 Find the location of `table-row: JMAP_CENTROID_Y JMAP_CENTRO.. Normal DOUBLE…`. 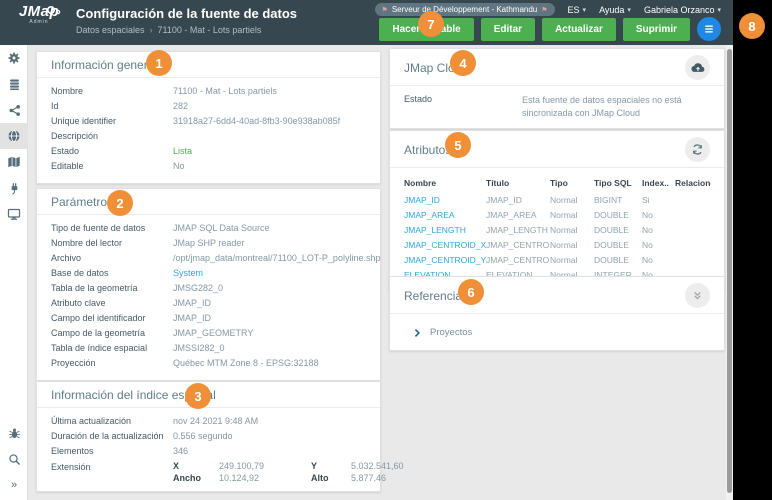

table-row: JMAP_CENTROID_Y JMAP_CENTRO.. Normal DOUBLE… is located at coordinates (557, 259).